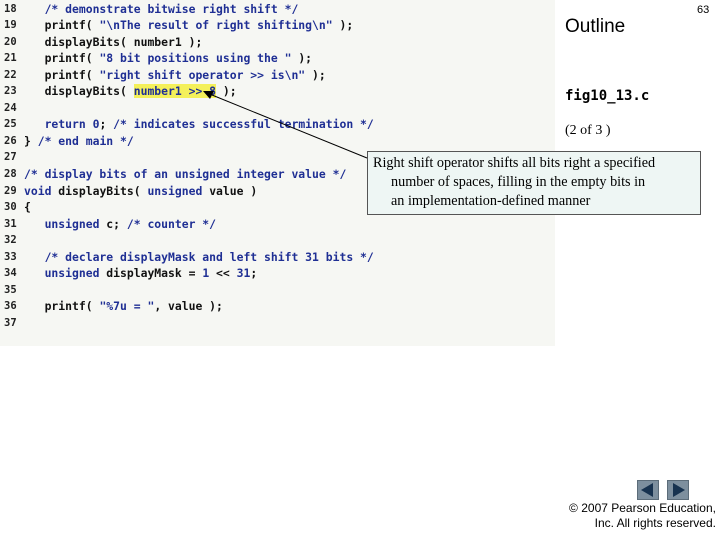 Image resolution: width=720 pixels, height=540 pixels. I want to click on code-token: return, so click(58, 124).